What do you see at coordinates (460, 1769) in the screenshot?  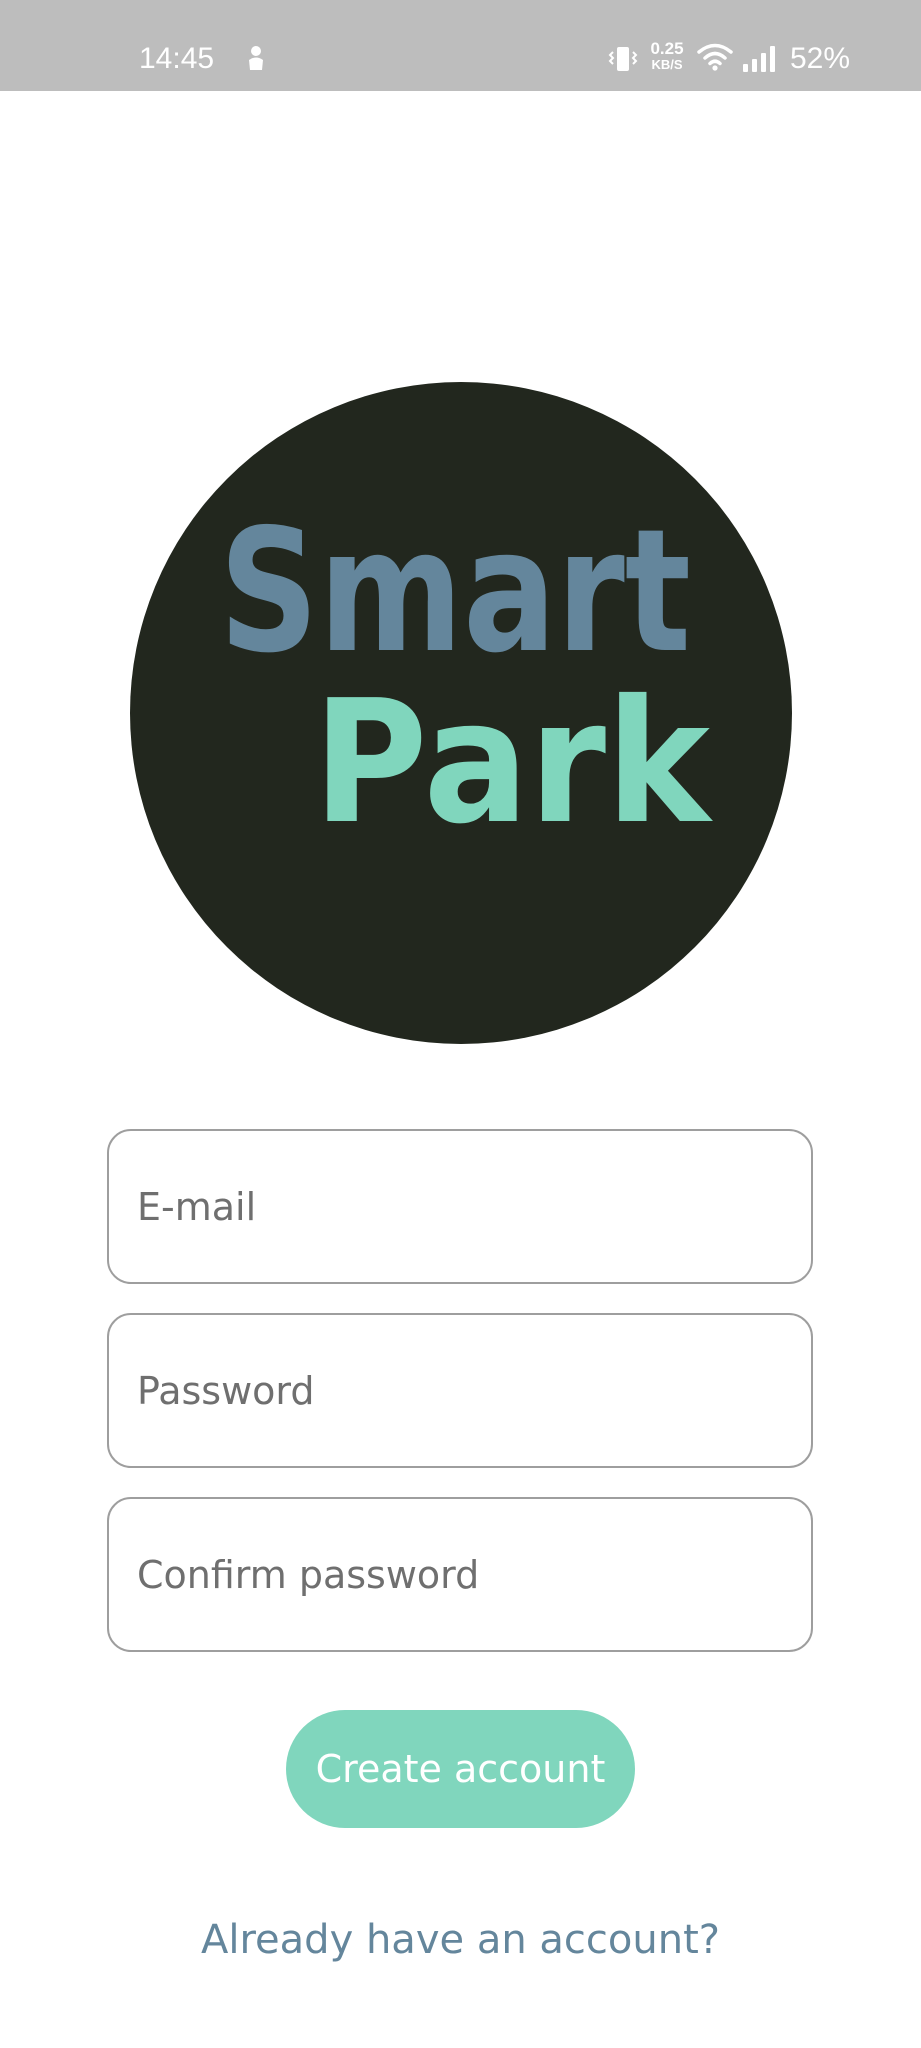 I see `create-account-button: Create account` at bounding box center [460, 1769].